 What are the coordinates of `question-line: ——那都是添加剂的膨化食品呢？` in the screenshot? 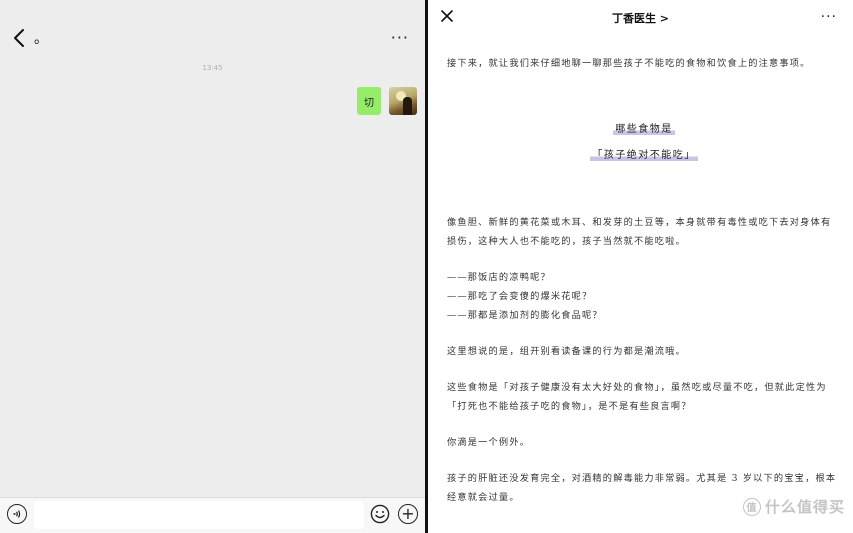 It's located at (525, 315).